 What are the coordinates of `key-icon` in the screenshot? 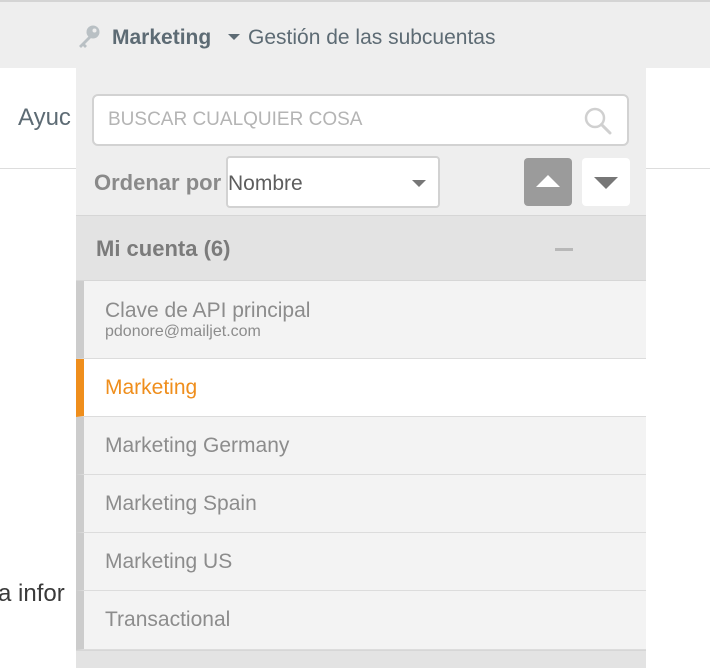 It's located at (89, 36).